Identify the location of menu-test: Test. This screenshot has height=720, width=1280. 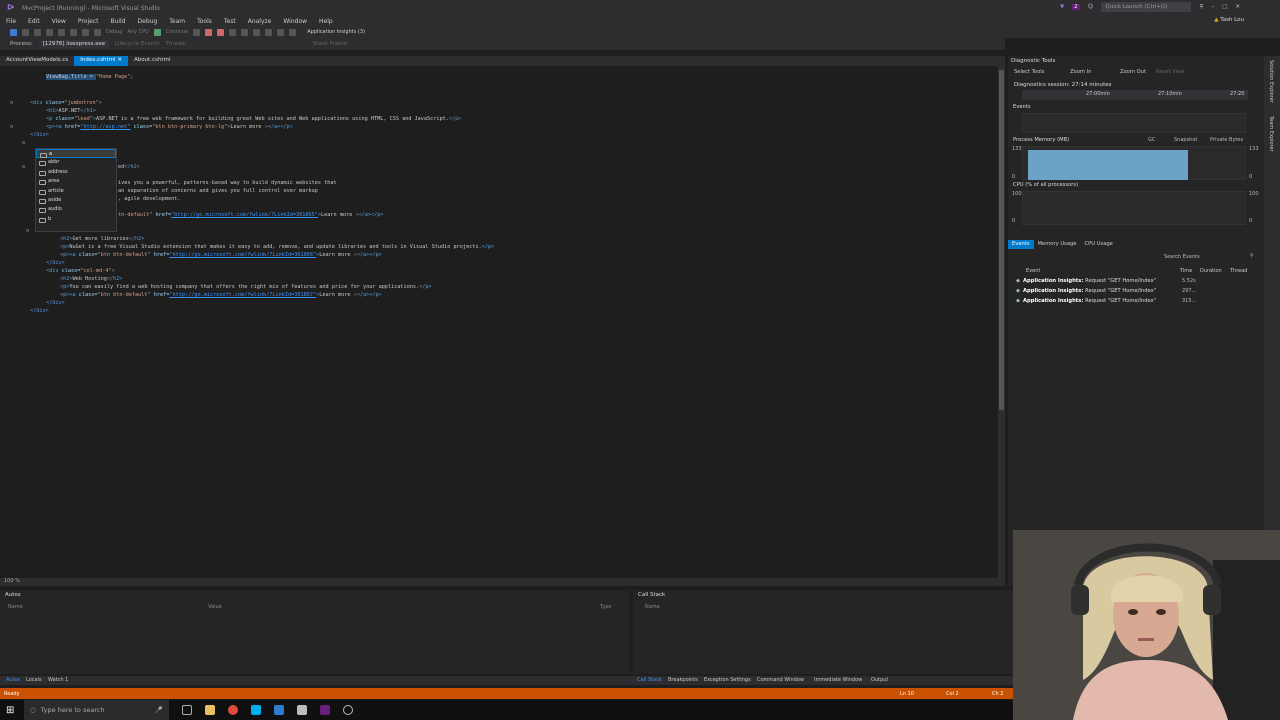
(230, 21).